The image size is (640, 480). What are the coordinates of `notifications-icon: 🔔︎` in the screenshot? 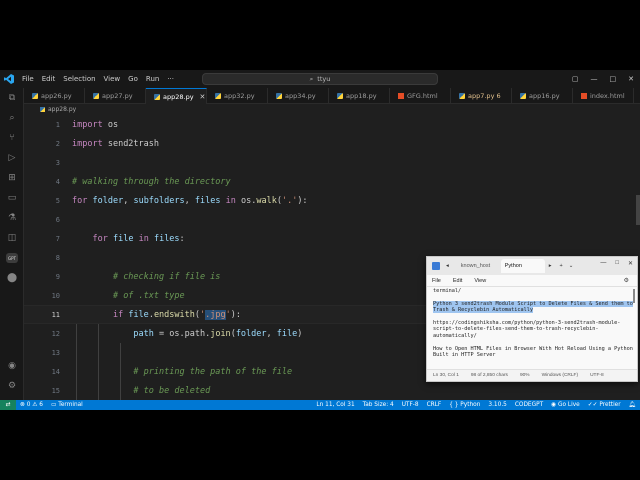 It's located at (632, 405).